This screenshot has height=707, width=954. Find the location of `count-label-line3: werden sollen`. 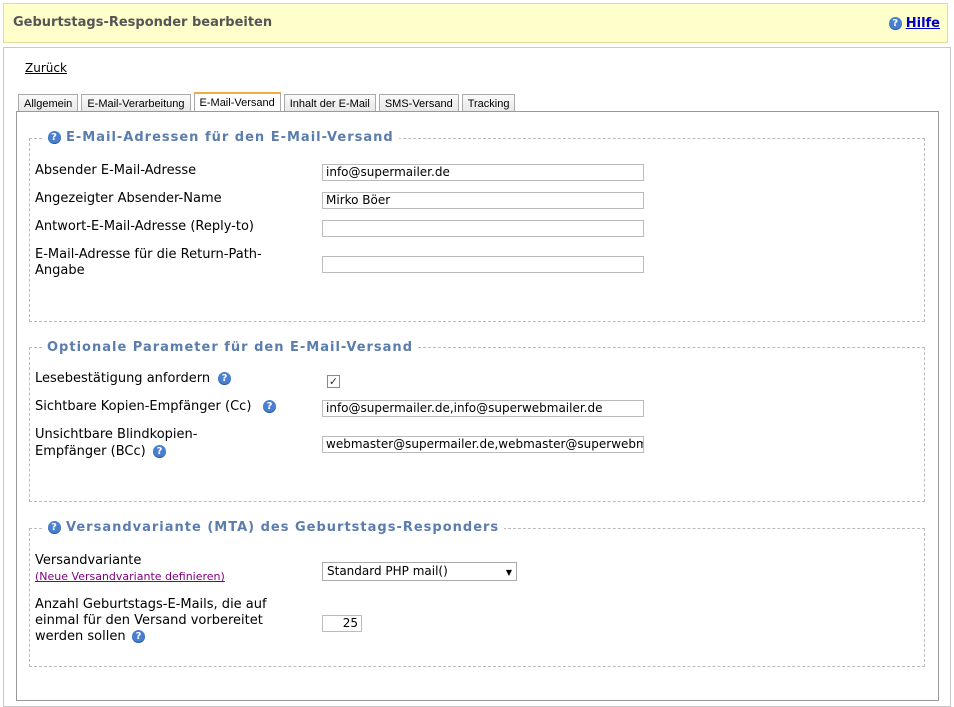

count-label-line3: werden sollen is located at coordinates (80, 636).